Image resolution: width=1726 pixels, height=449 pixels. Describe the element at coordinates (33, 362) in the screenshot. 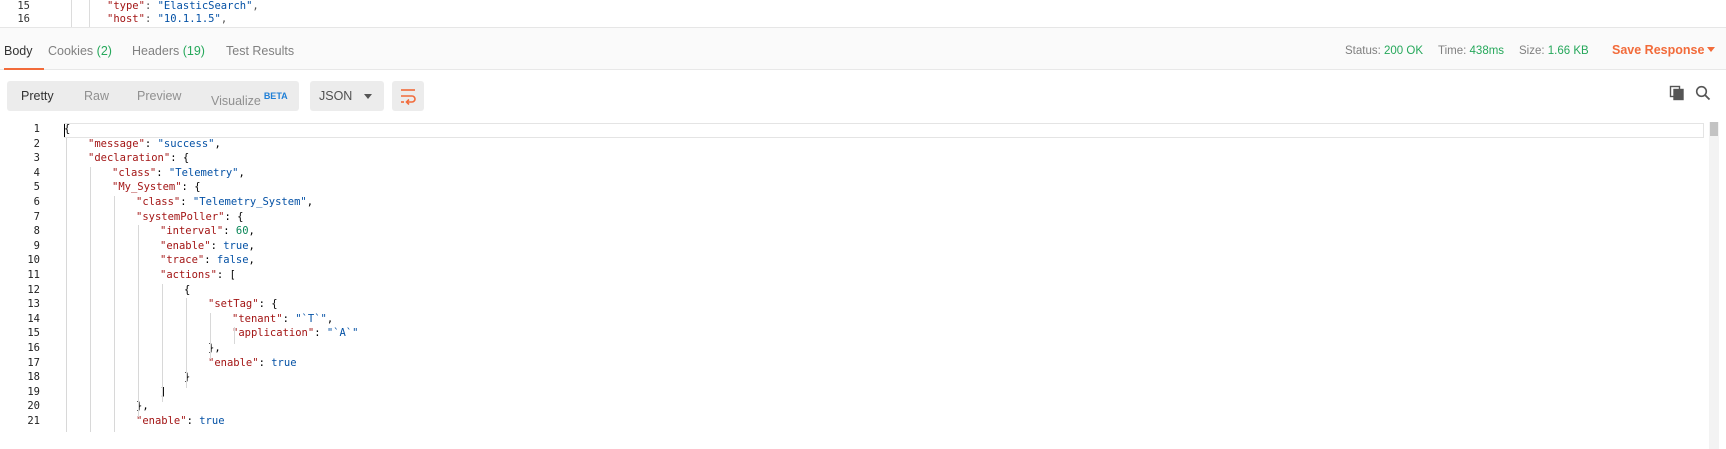

I see `line-number: 17` at that location.